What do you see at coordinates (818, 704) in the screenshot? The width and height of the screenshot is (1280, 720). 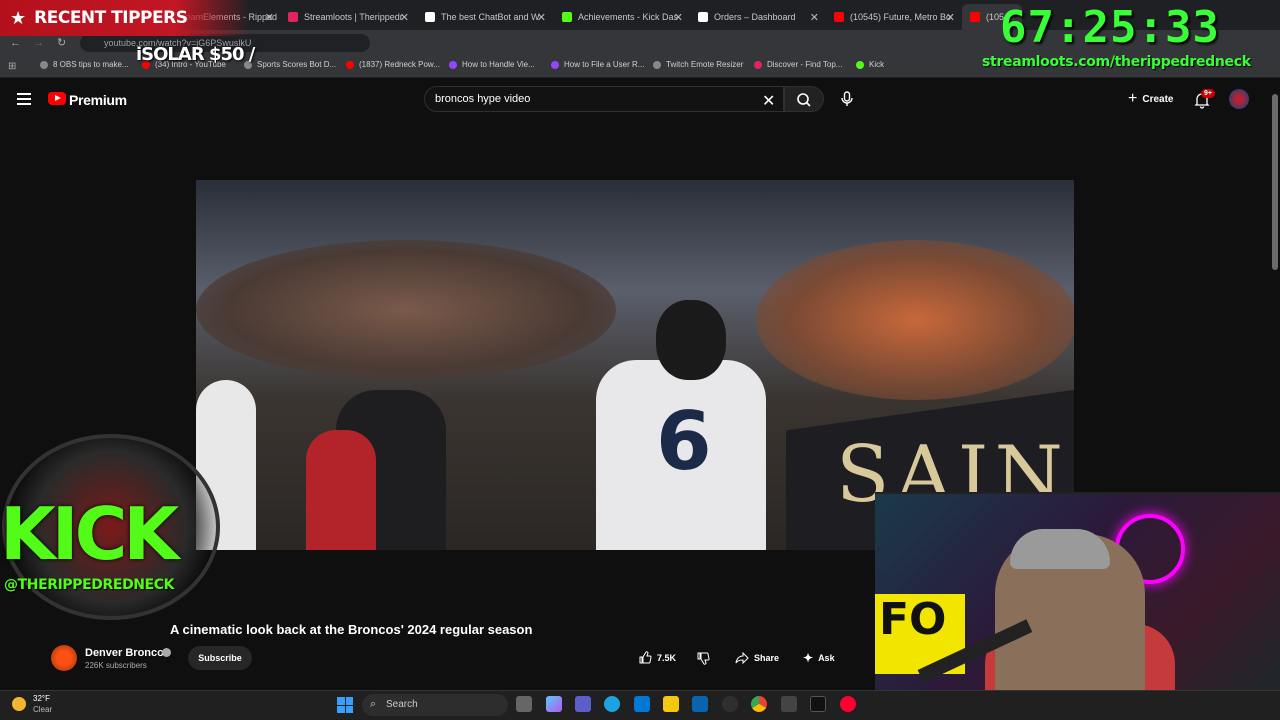 I see `terminal-icon` at bounding box center [818, 704].